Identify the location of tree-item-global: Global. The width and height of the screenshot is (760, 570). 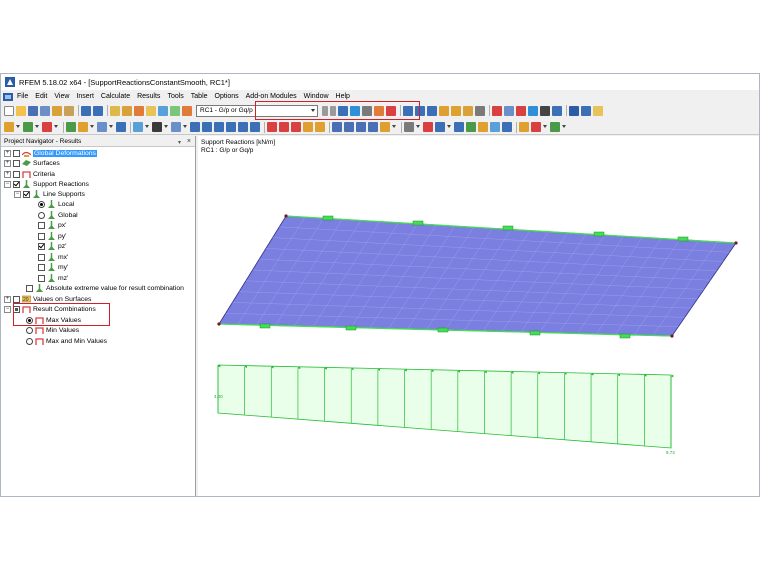
(58, 215).